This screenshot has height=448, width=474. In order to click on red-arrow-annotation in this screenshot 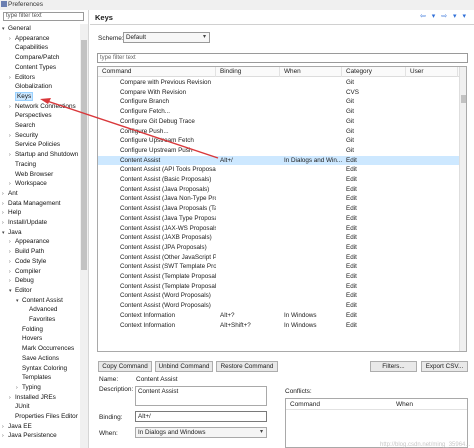, I will do `click(129, 128)`.